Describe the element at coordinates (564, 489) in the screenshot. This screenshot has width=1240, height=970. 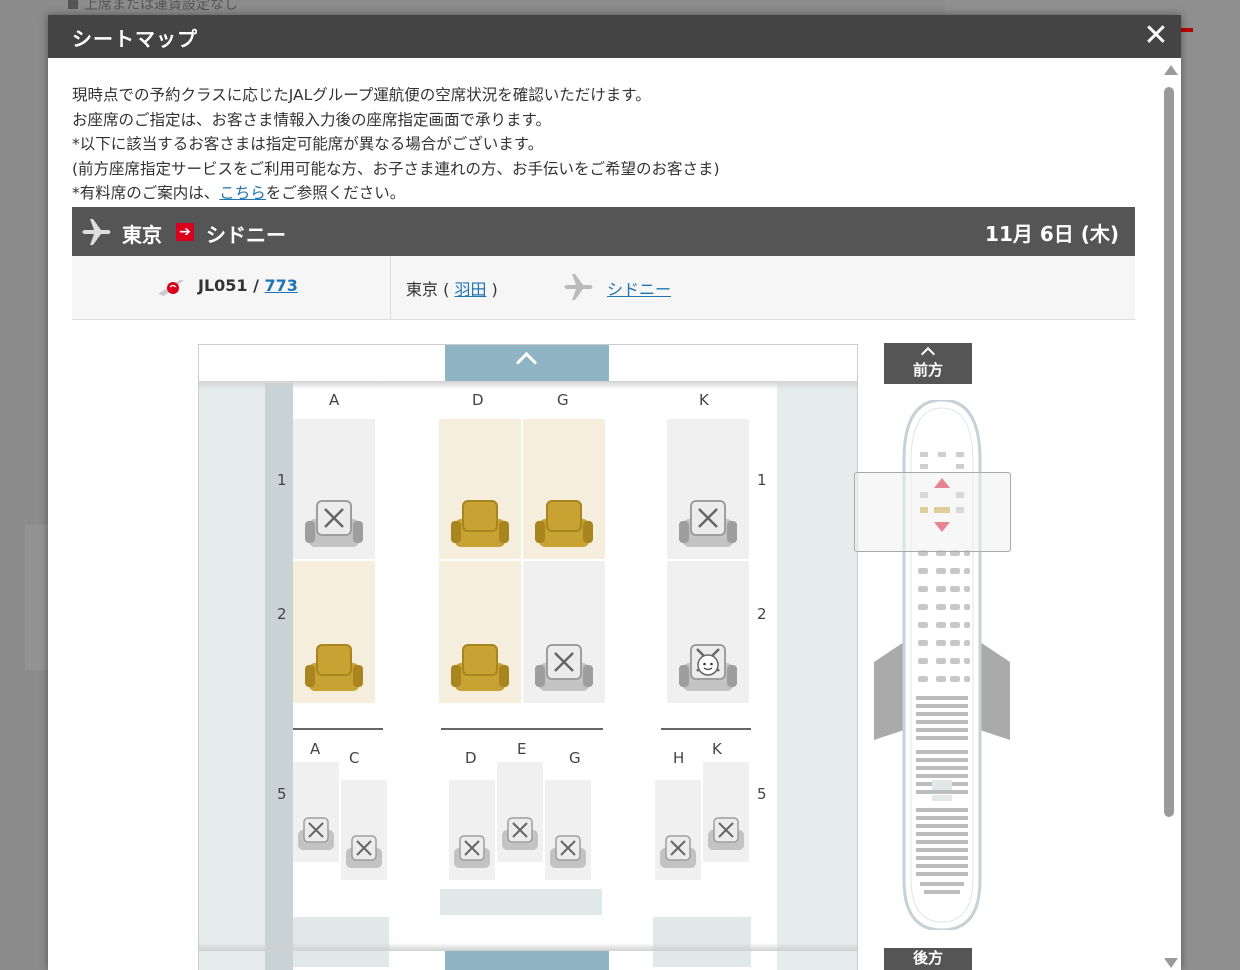
I see `seat-1G` at that location.